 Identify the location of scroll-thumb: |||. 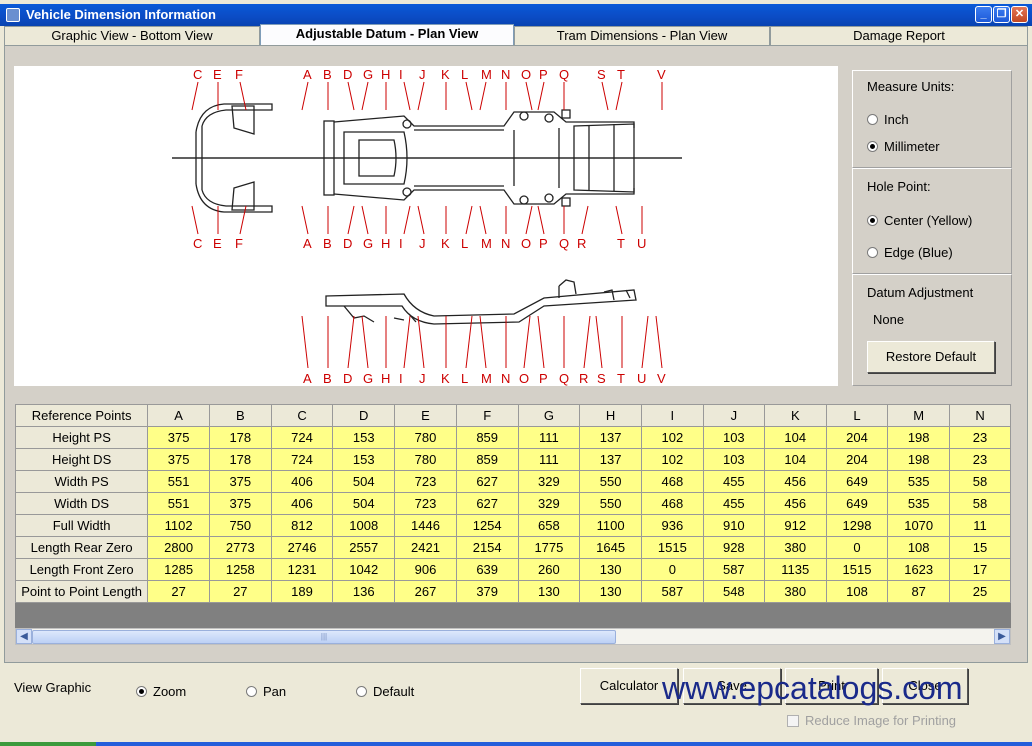
(324, 637).